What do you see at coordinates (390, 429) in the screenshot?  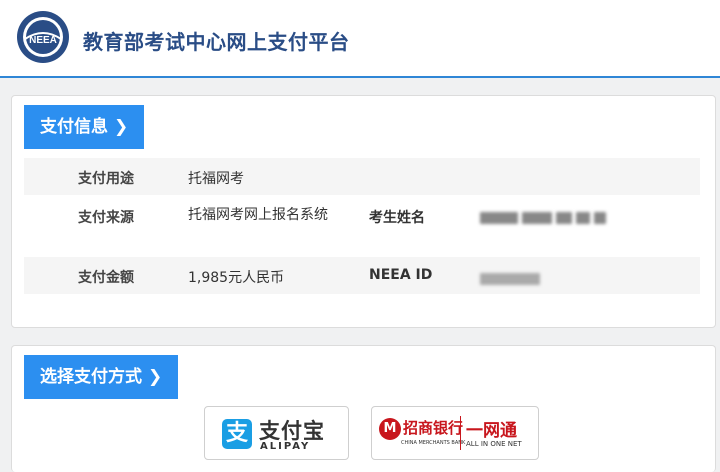 I see `cmb-logo-icon: M` at bounding box center [390, 429].